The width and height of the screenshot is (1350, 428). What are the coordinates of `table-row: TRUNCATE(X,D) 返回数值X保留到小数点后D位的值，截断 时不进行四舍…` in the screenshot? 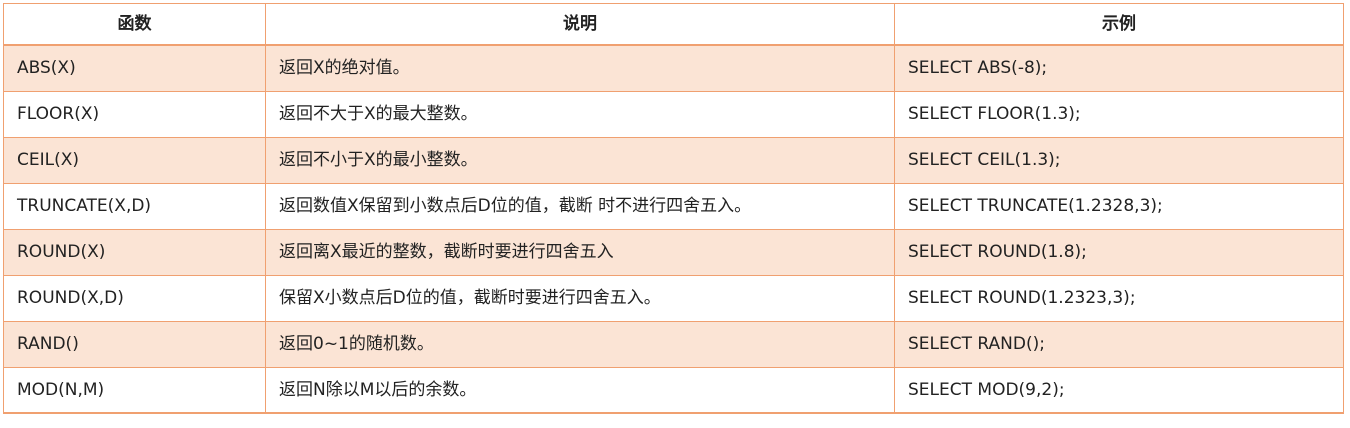 It's located at (673, 206).